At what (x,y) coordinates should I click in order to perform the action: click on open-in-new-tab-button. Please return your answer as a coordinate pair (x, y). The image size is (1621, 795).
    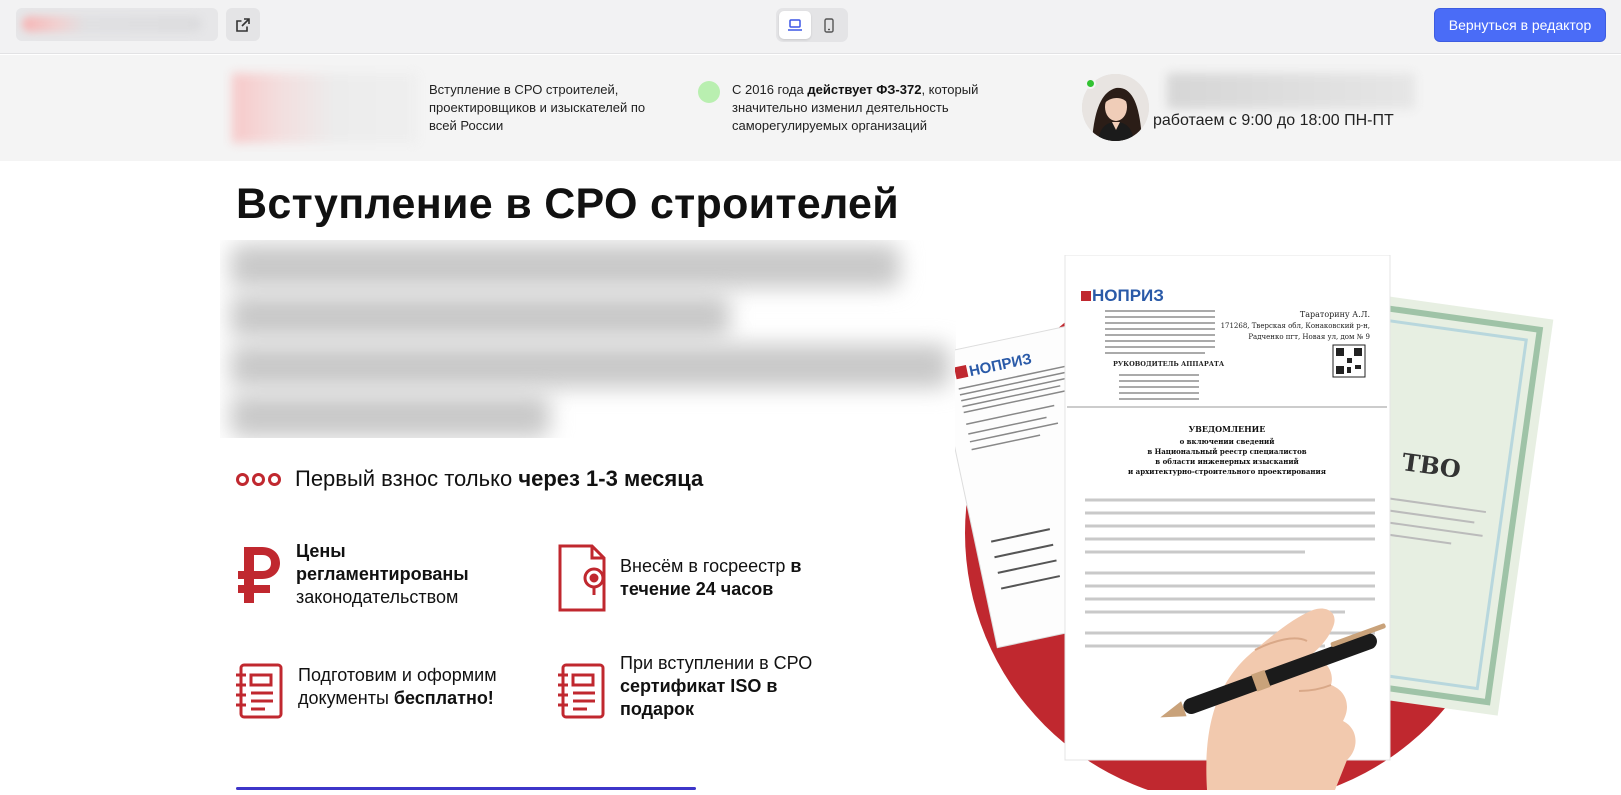
    Looking at the image, I should click on (243, 24).